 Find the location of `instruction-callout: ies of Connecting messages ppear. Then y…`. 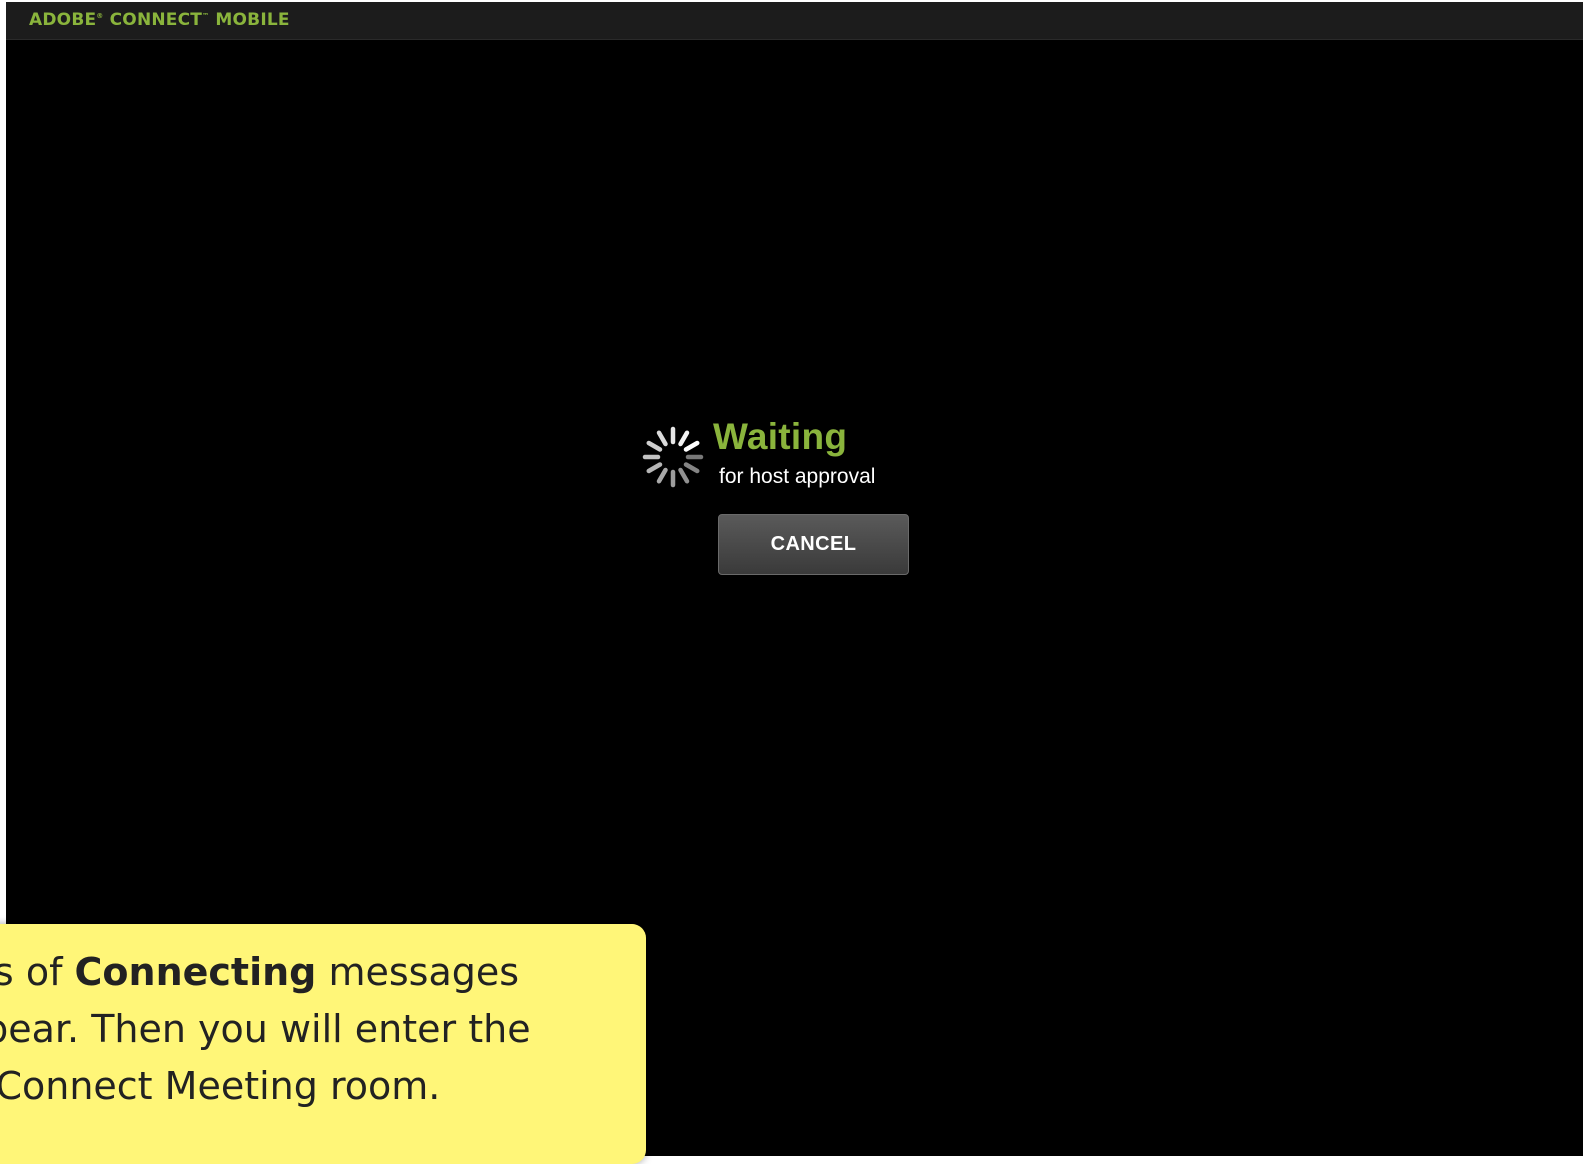

instruction-callout: ies of Connecting messages ppear. Then y… is located at coordinates (323, 1044).